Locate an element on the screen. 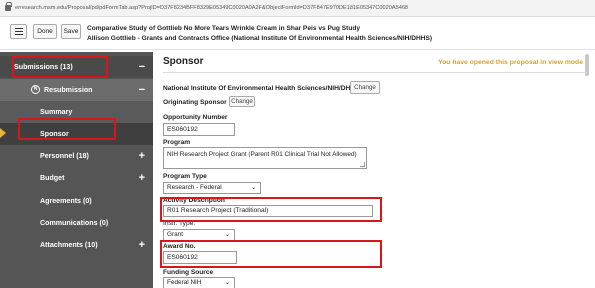 The image size is (595, 288). resubmission-icon: N is located at coordinates (35, 89).